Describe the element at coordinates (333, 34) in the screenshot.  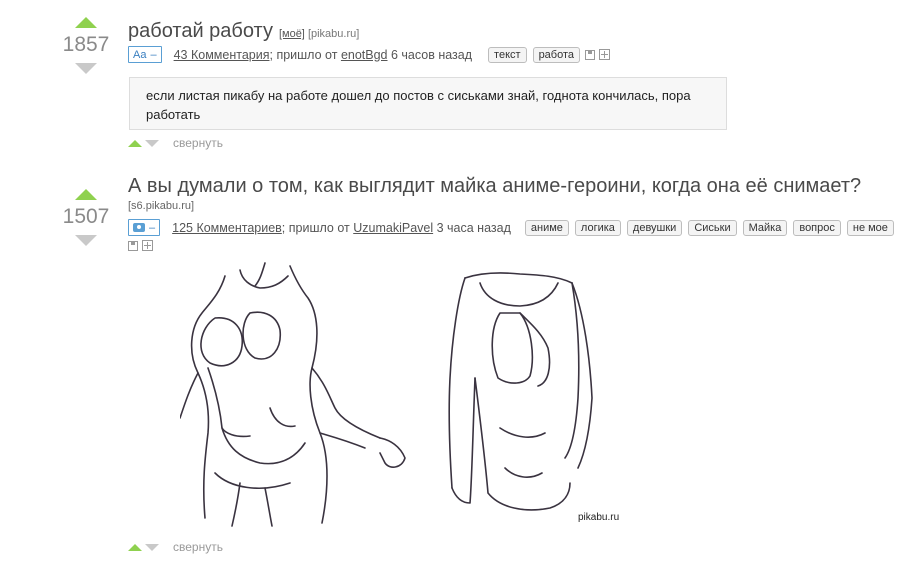
I see `source-domain: [pikabu.ru]` at that location.